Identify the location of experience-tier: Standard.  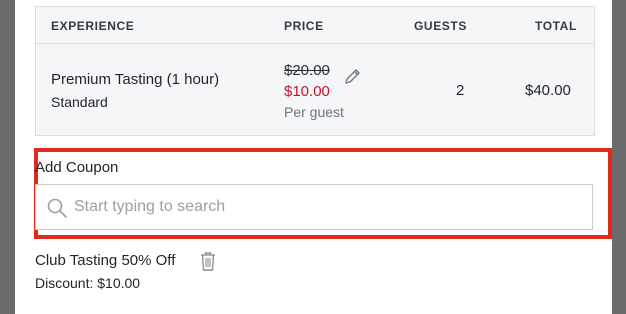
(79, 102).